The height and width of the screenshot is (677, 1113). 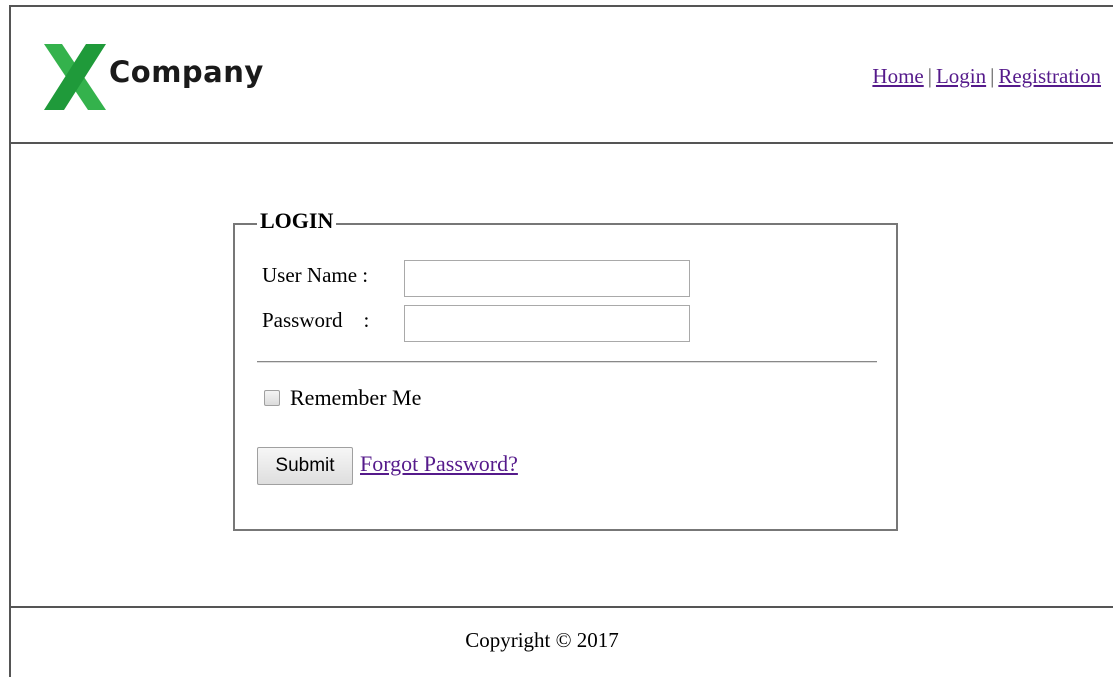 I want to click on footer: Copyright © 2017, so click(x=561, y=641).